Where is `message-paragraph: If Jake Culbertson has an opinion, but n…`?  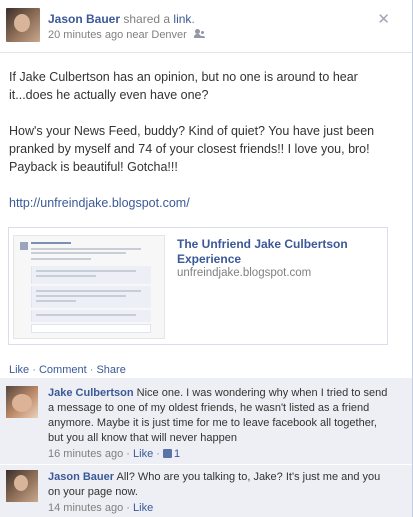
message-paragraph: If Jake Culbertson has an opinion, but n… is located at coordinates (183, 86).